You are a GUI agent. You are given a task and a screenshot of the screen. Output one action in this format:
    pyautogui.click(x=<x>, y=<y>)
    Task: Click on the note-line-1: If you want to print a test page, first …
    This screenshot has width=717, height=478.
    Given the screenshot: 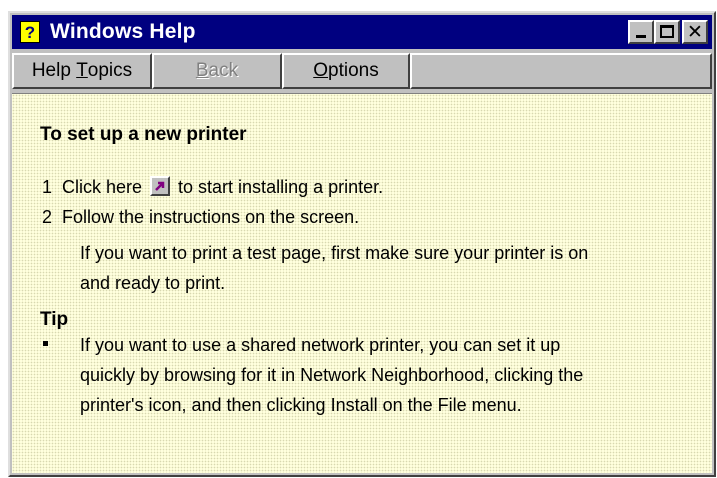 What is the action you would take?
    pyautogui.click(x=334, y=253)
    